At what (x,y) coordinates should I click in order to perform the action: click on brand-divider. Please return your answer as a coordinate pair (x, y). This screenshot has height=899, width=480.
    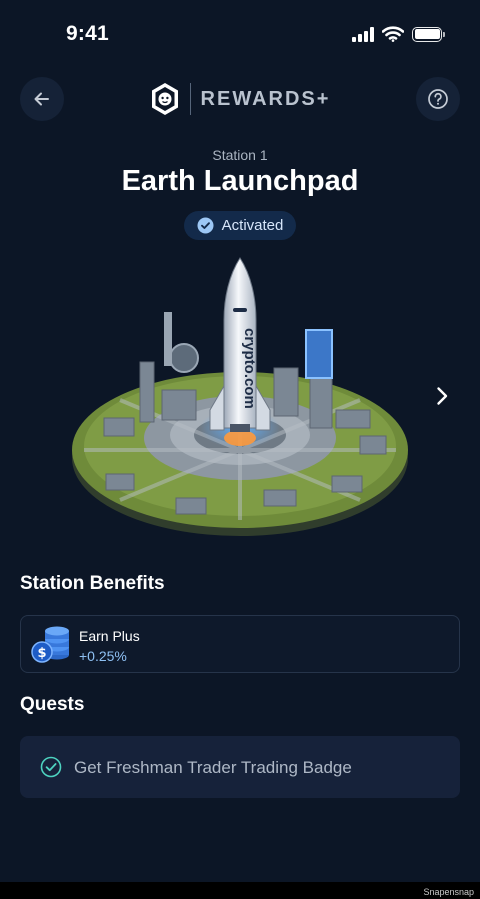
    Looking at the image, I should click on (190, 99).